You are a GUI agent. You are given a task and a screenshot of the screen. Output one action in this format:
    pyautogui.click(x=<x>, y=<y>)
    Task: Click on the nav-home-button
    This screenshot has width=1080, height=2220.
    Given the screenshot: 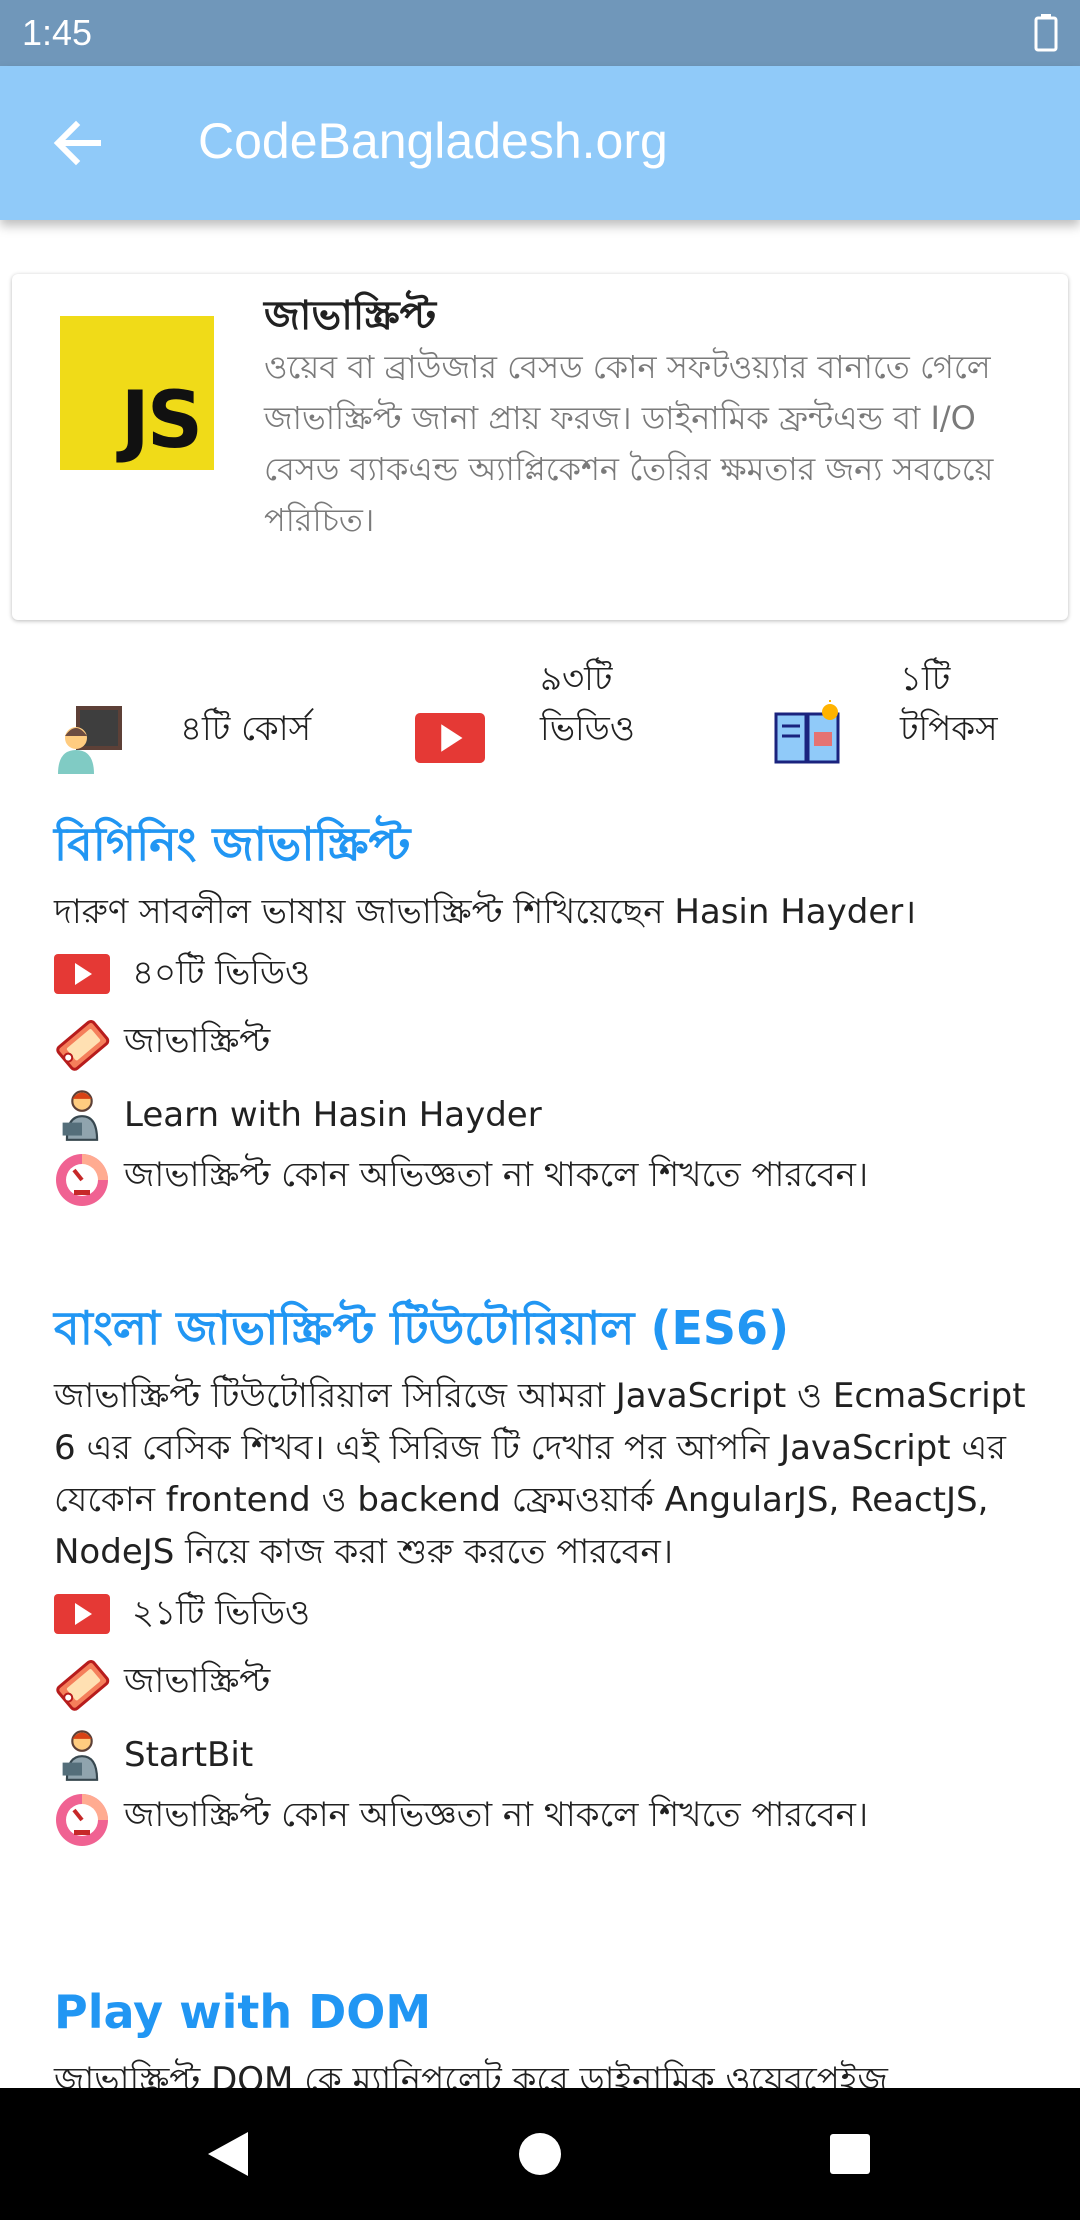 What is the action you would take?
    pyautogui.click(x=540, y=2156)
    